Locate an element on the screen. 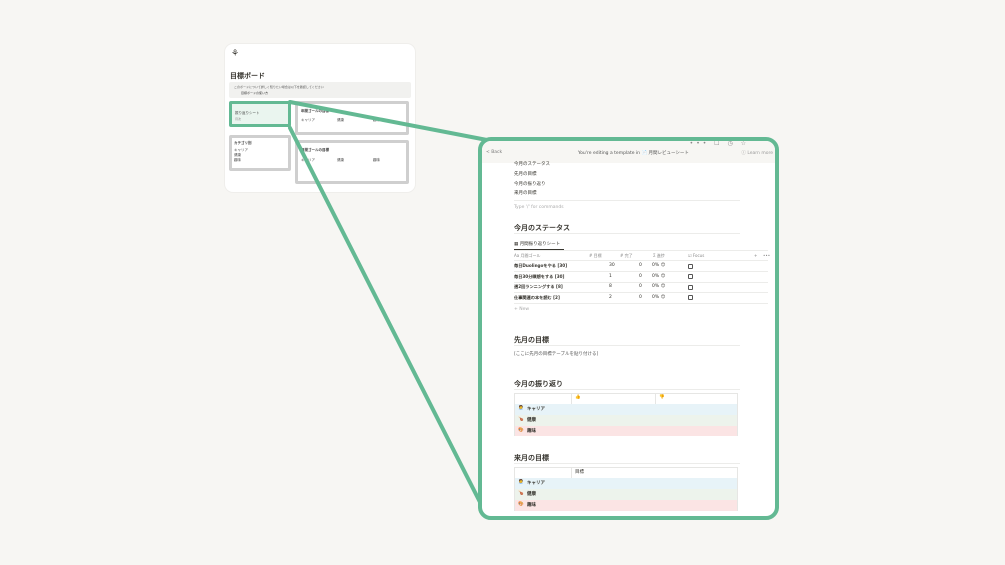 The image size is (1005, 565). reflection-col-good: 👍 is located at coordinates (578, 397).